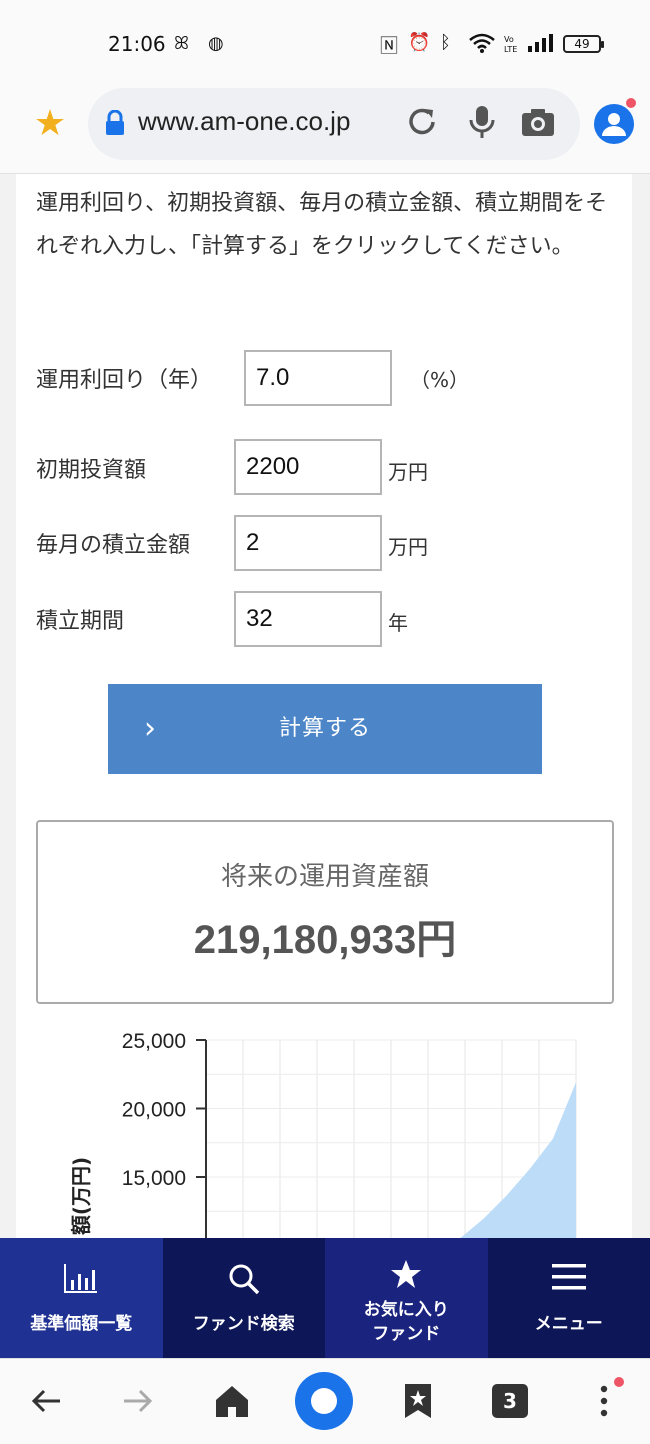 Image resolution: width=650 pixels, height=1444 pixels. I want to click on initial-unit: 万円, so click(408, 472).